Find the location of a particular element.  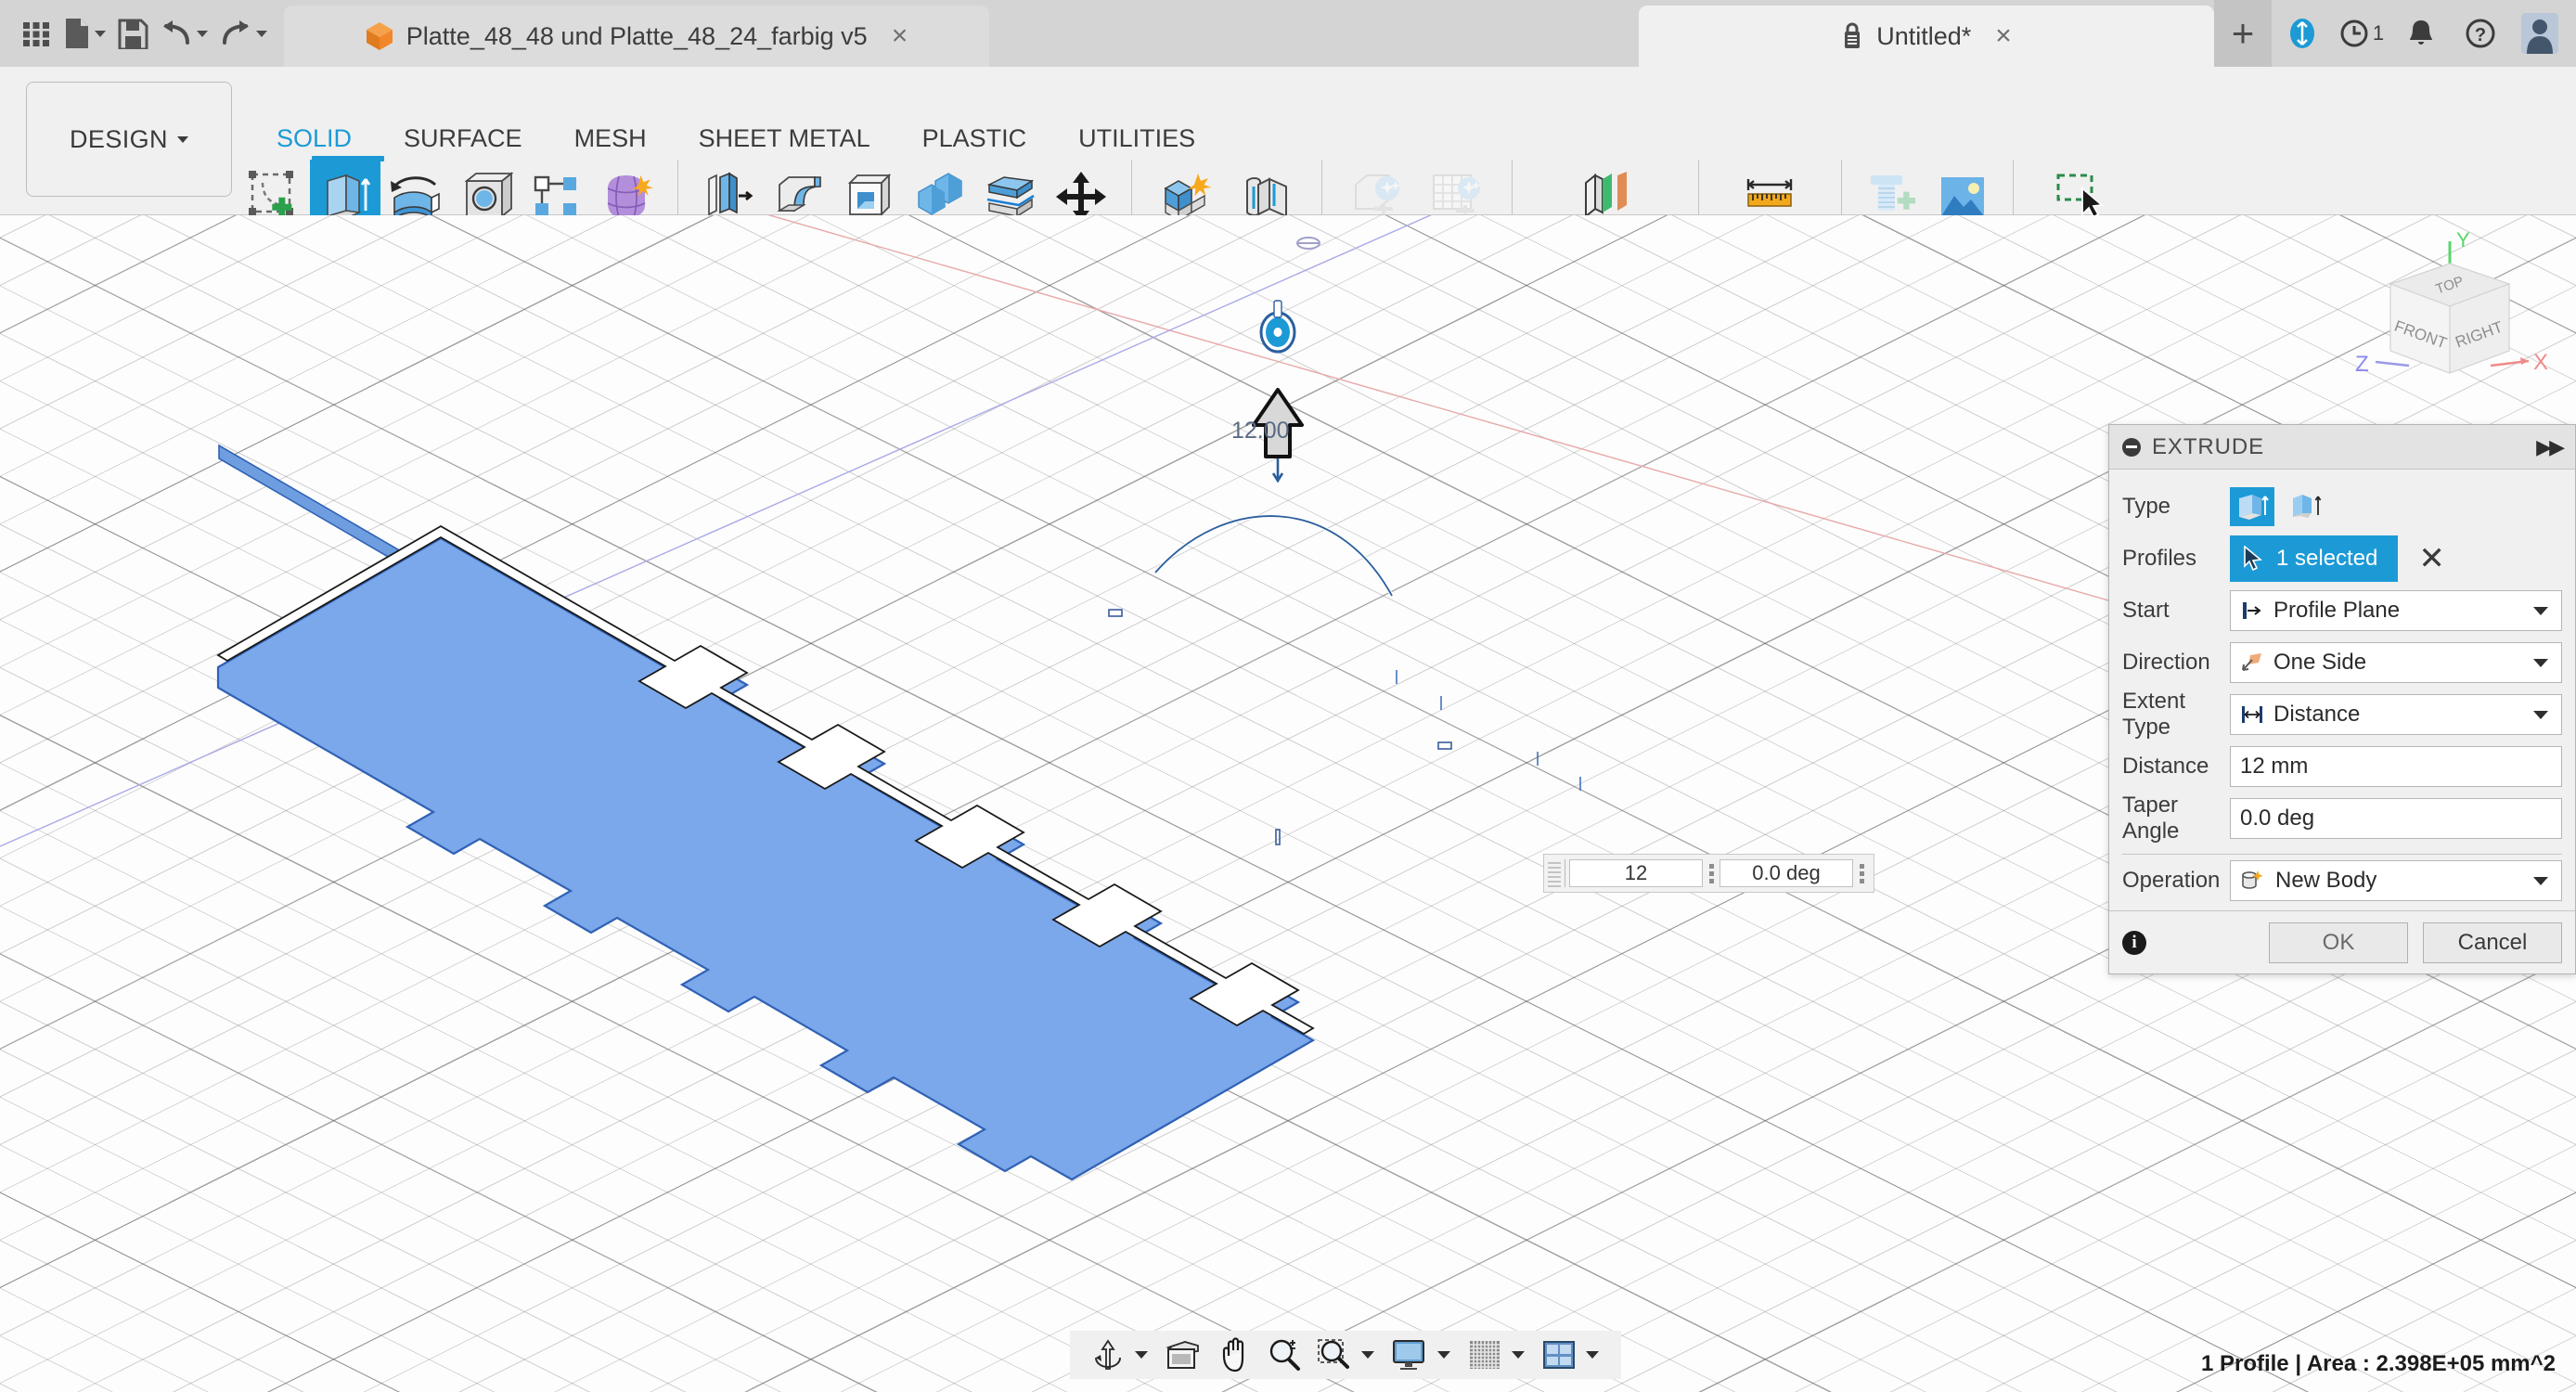

display-settings-icon is located at coordinates (1409, 1355).